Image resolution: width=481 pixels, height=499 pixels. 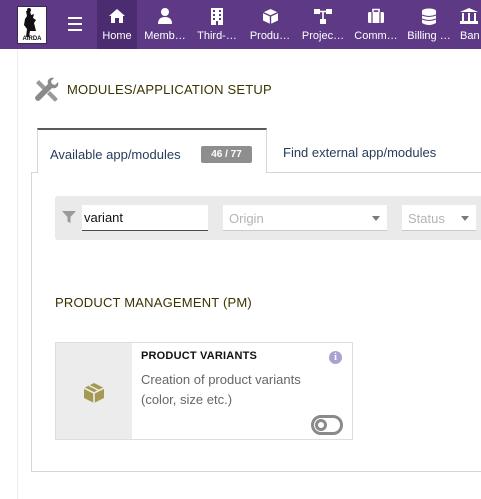 What do you see at coordinates (33, 39) in the screenshot?
I see `logo-text: AIRDA` at bounding box center [33, 39].